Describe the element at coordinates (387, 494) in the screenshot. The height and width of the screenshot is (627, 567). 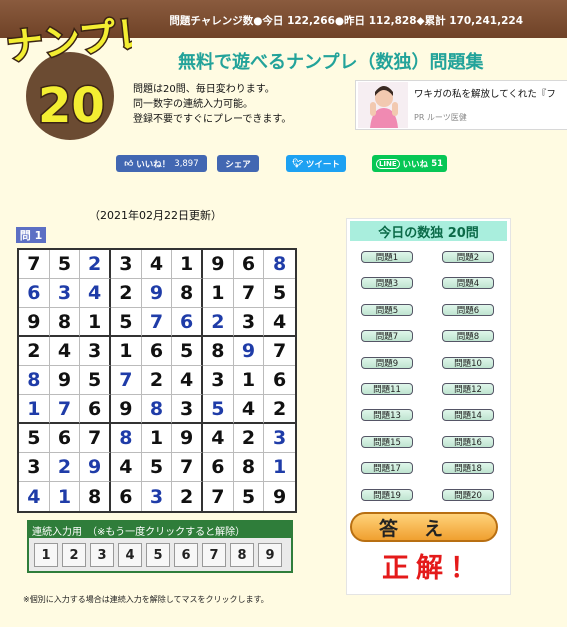
I see `problem-button-19: 問題19` at that location.